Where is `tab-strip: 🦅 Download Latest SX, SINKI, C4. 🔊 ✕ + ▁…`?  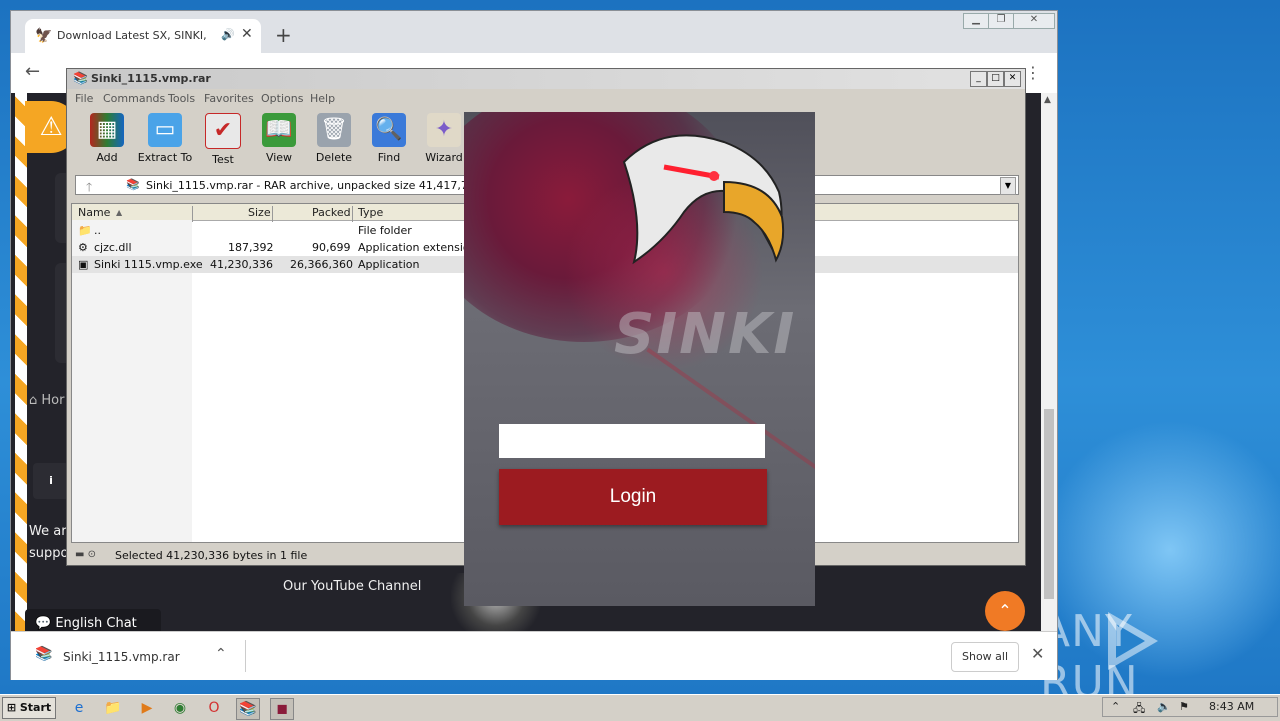 tab-strip: 🦅 Download Latest SX, SINKI, C4. 🔊 ✕ + ▁… is located at coordinates (534, 32).